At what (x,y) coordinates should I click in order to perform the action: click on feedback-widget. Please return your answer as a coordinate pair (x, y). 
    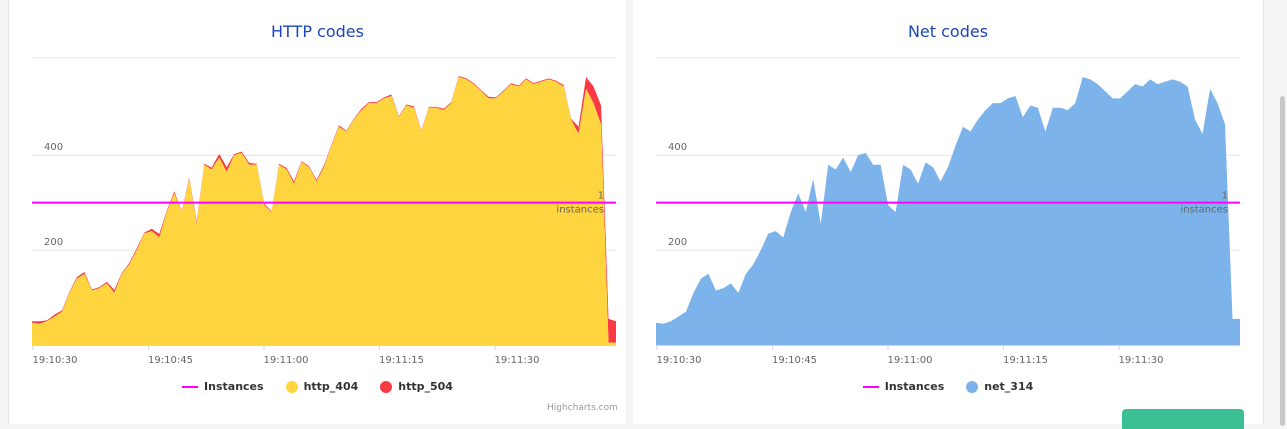
    Looking at the image, I should click on (1183, 419).